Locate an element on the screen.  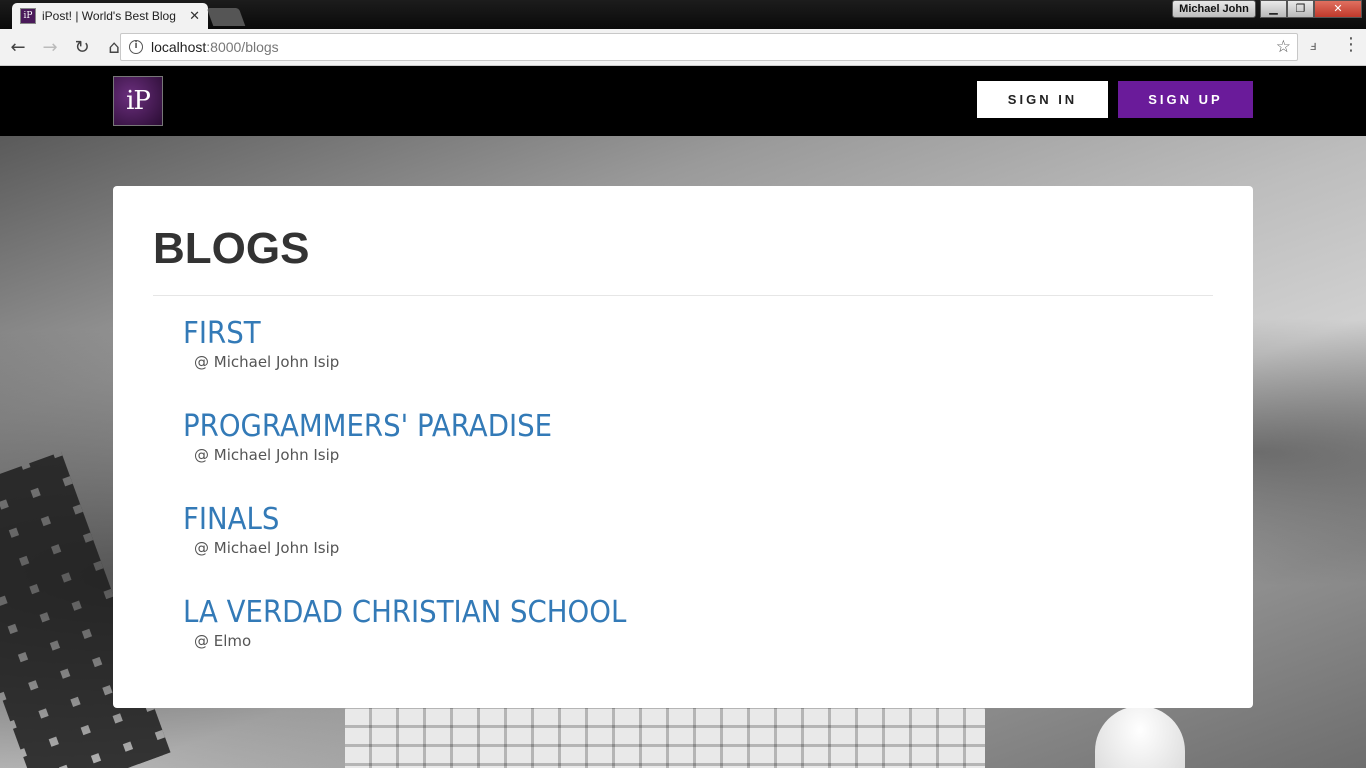
blog-title-link: FINALS is located at coordinates (404, 520).